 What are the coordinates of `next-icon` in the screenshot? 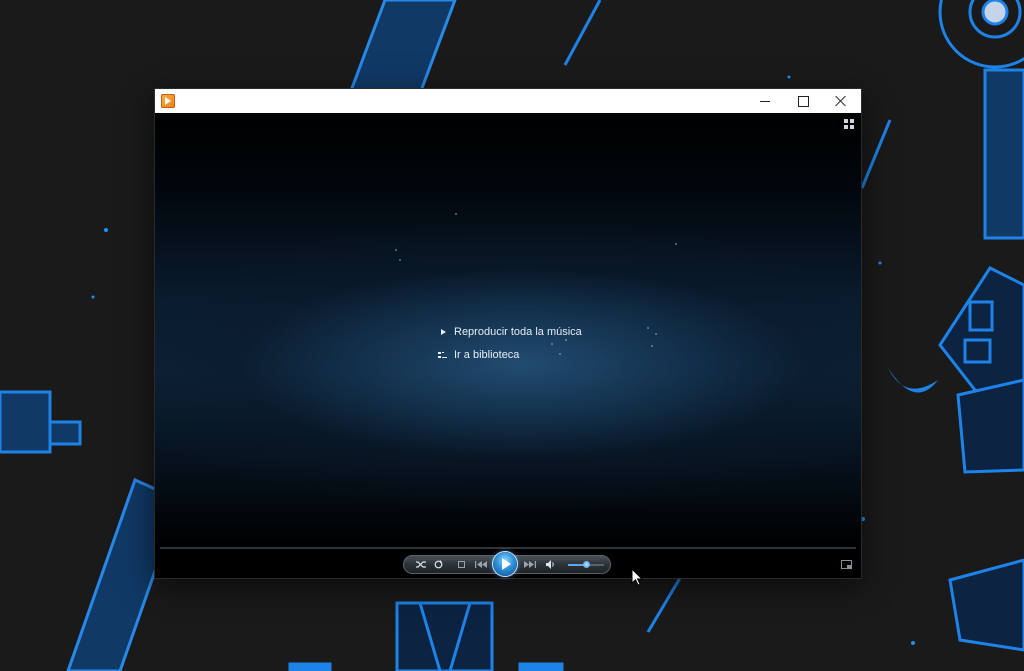 It's located at (529, 564).